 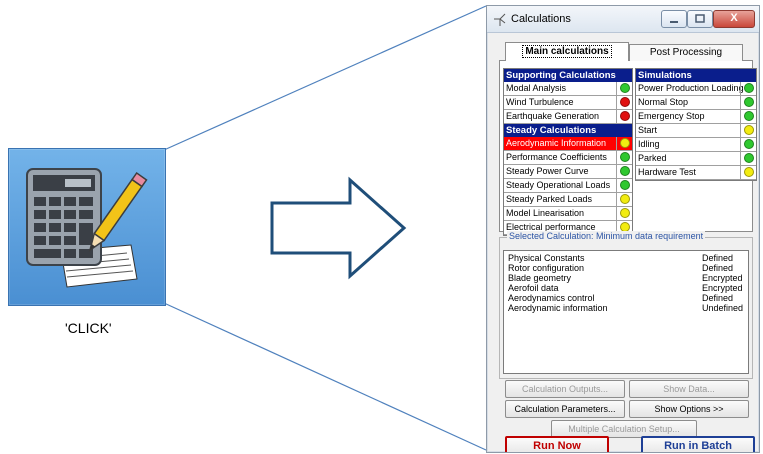 I want to click on maximize-button, so click(x=700, y=19).